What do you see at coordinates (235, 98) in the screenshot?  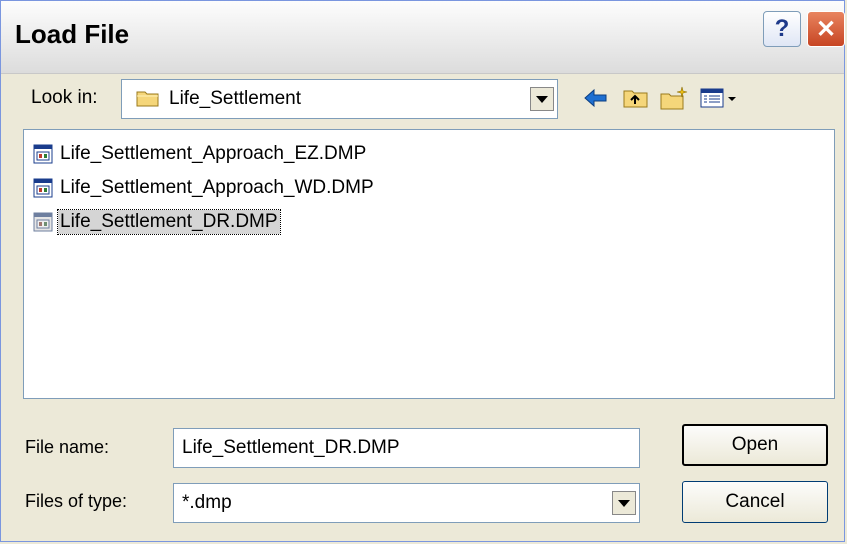 I see `look-in-value: Life_Settlement` at bounding box center [235, 98].